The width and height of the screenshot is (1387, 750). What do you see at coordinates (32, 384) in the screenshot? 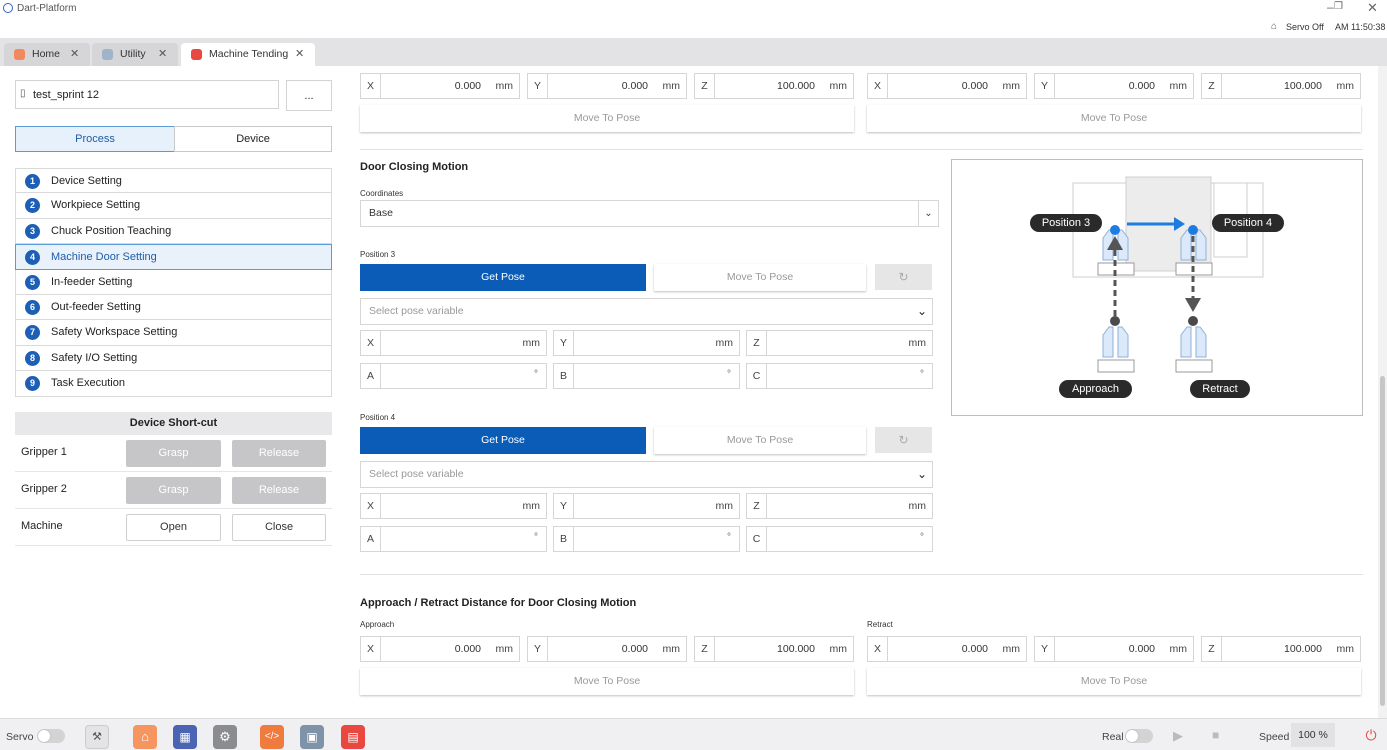
I see `step-number: 9` at bounding box center [32, 384].